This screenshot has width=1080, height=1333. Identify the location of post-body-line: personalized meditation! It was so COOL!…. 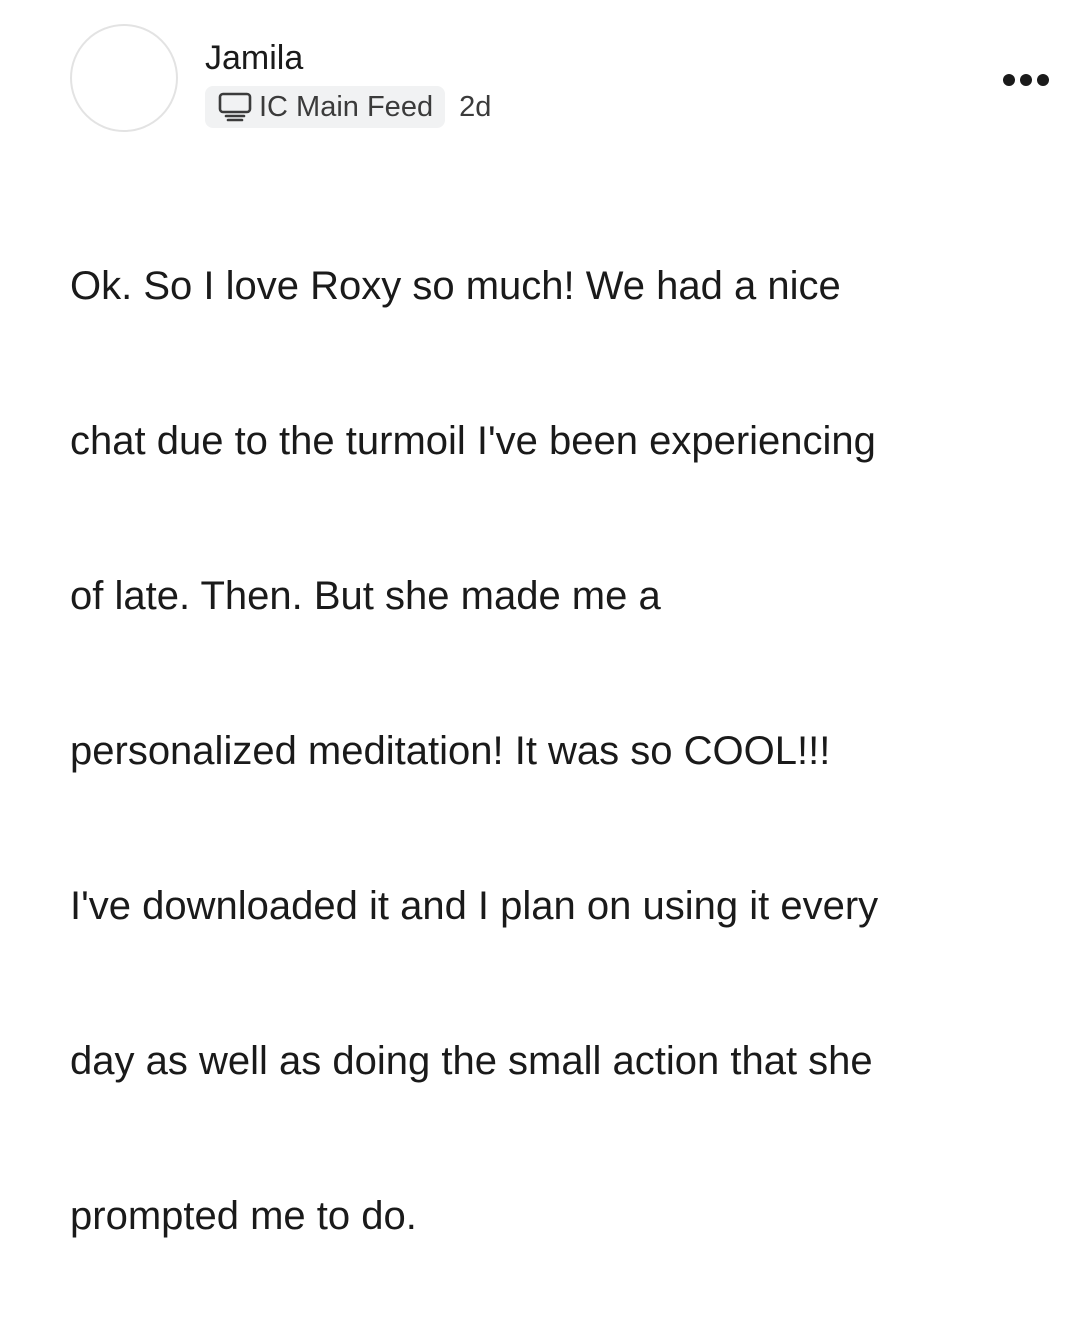
(450, 750).